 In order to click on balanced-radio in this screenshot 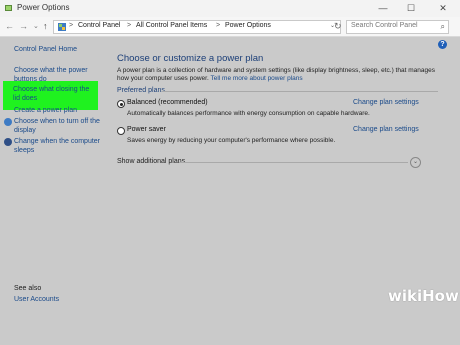, I will do `click(121, 104)`.